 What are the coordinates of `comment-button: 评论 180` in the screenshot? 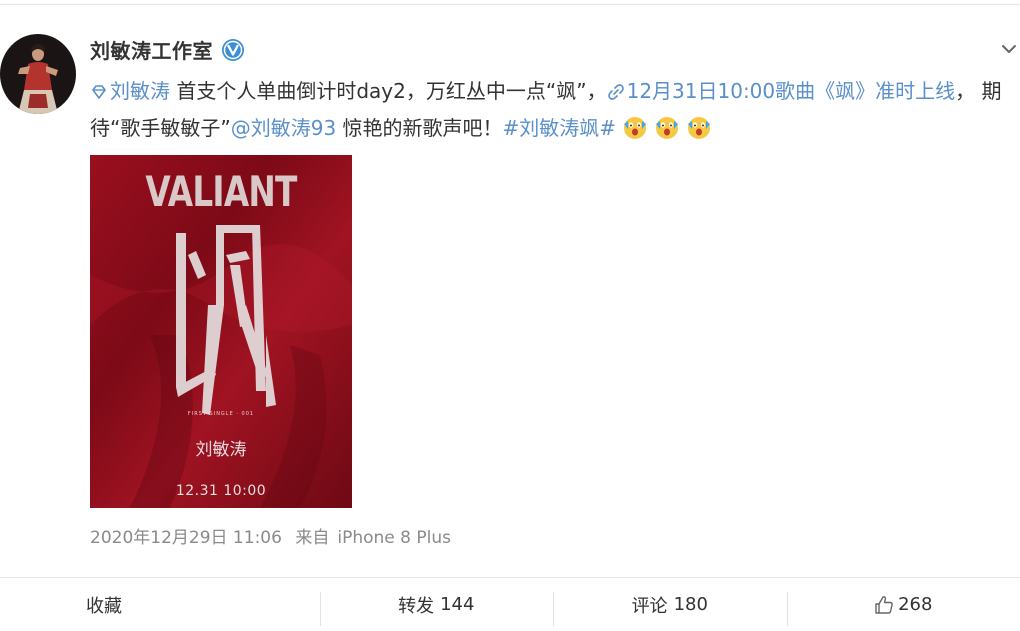 It's located at (670, 604).